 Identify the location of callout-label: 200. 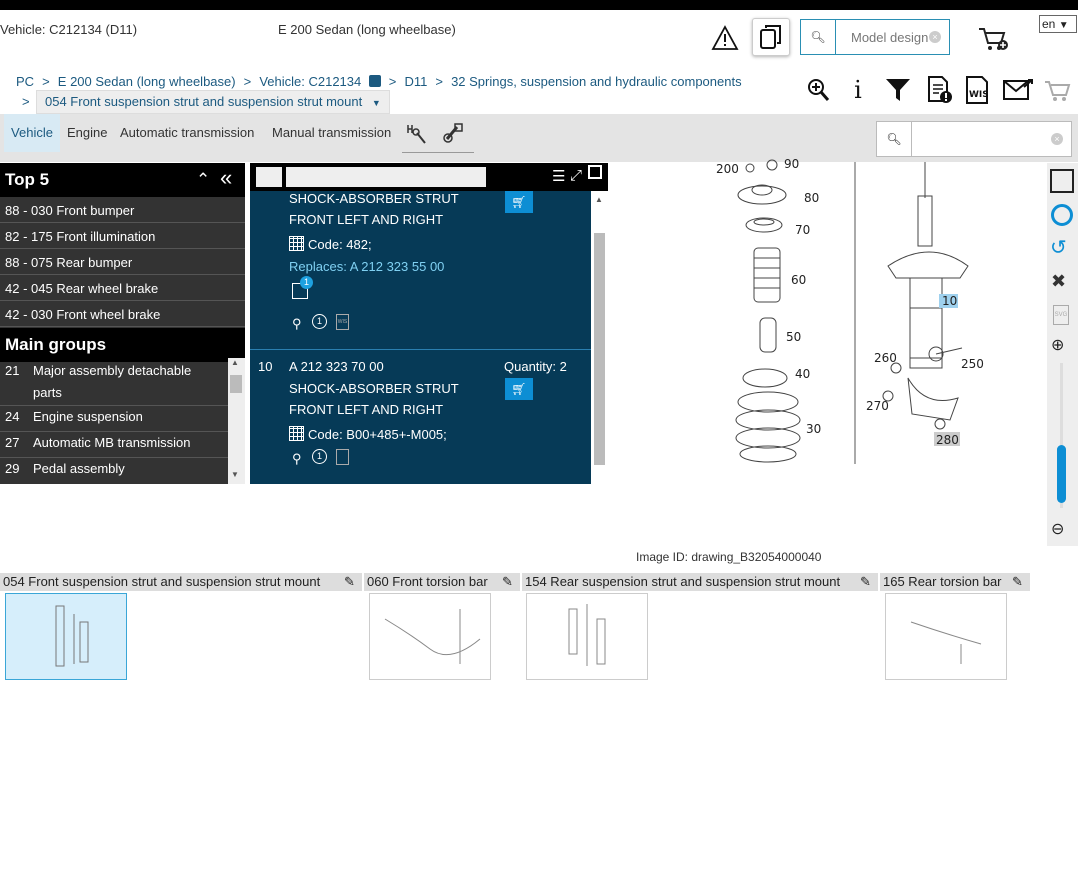
(727, 169).